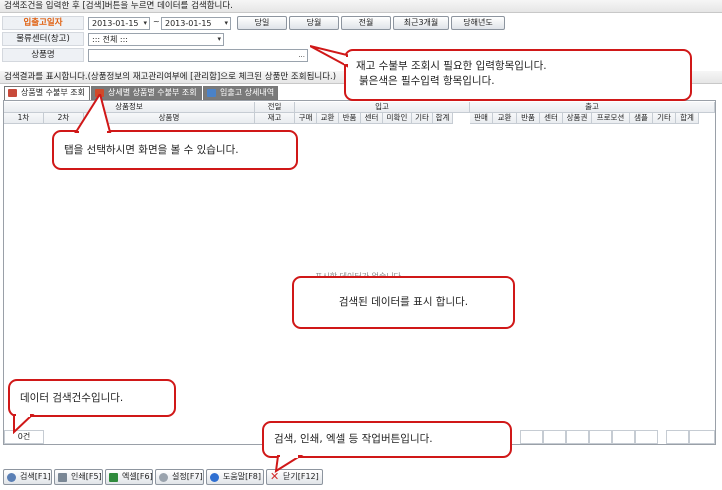 The image size is (722, 490). I want to click on warehouse-label: 물류센터(창고), so click(43, 39).